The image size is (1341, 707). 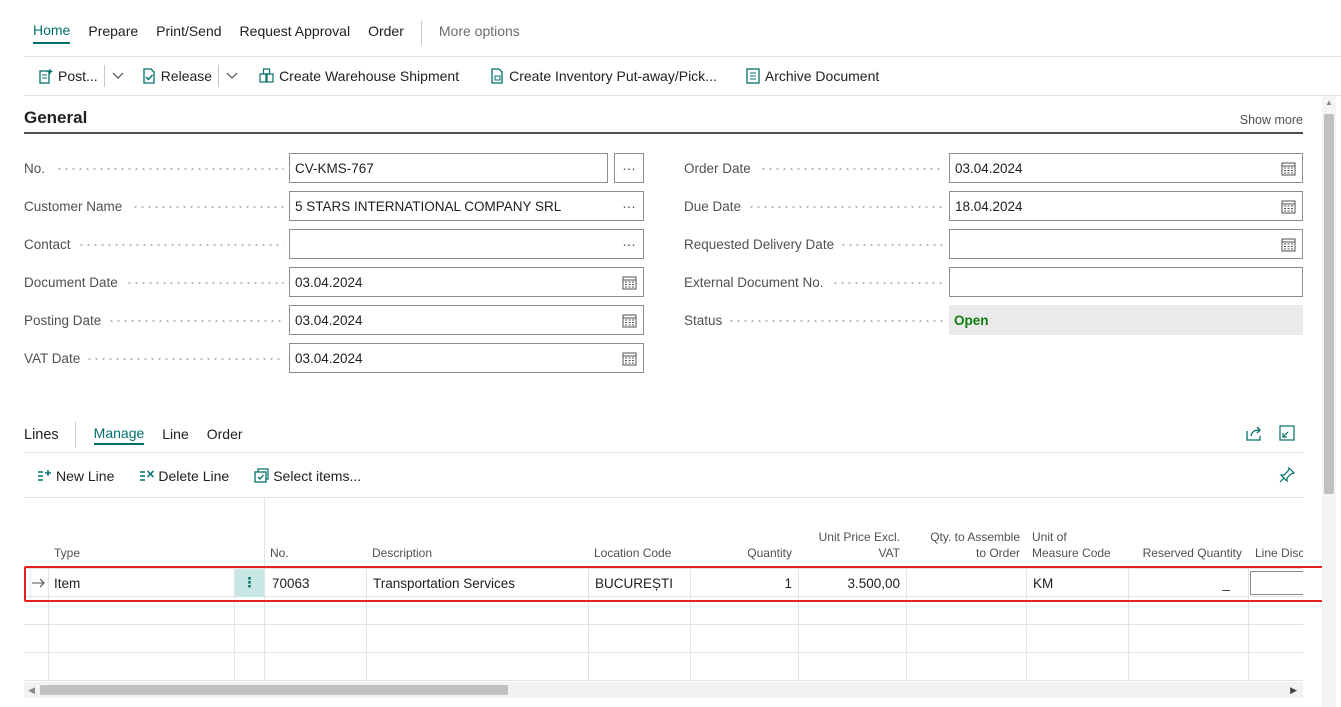 I want to click on highlight-box, so click(x=675, y=584).